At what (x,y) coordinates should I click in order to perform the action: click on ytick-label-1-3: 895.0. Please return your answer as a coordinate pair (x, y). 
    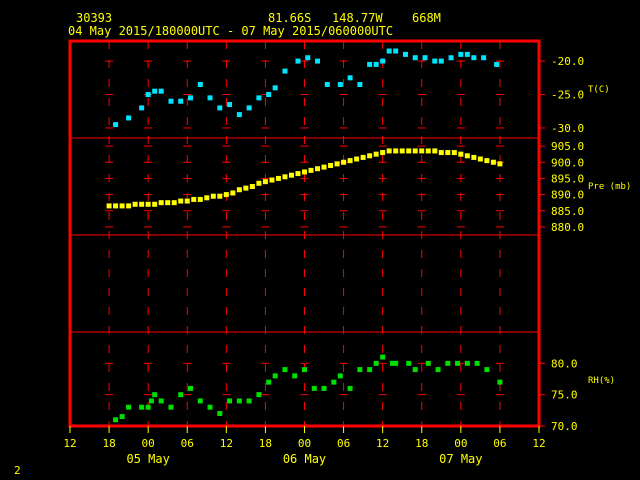
    Looking at the image, I should click on (567, 178).